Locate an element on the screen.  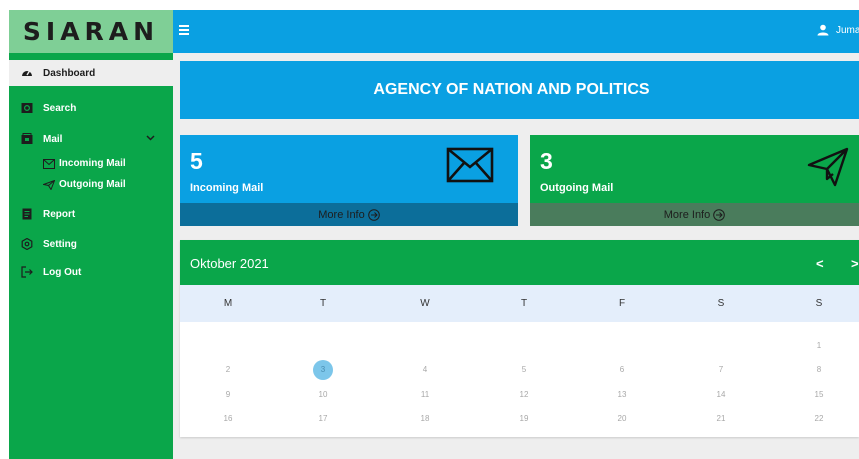
calendar-day: 13 is located at coordinates (622, 395).